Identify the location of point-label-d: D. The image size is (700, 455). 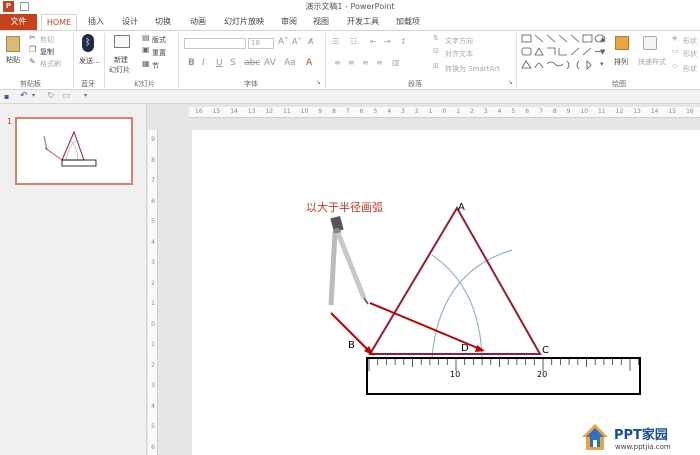
(465, 348).